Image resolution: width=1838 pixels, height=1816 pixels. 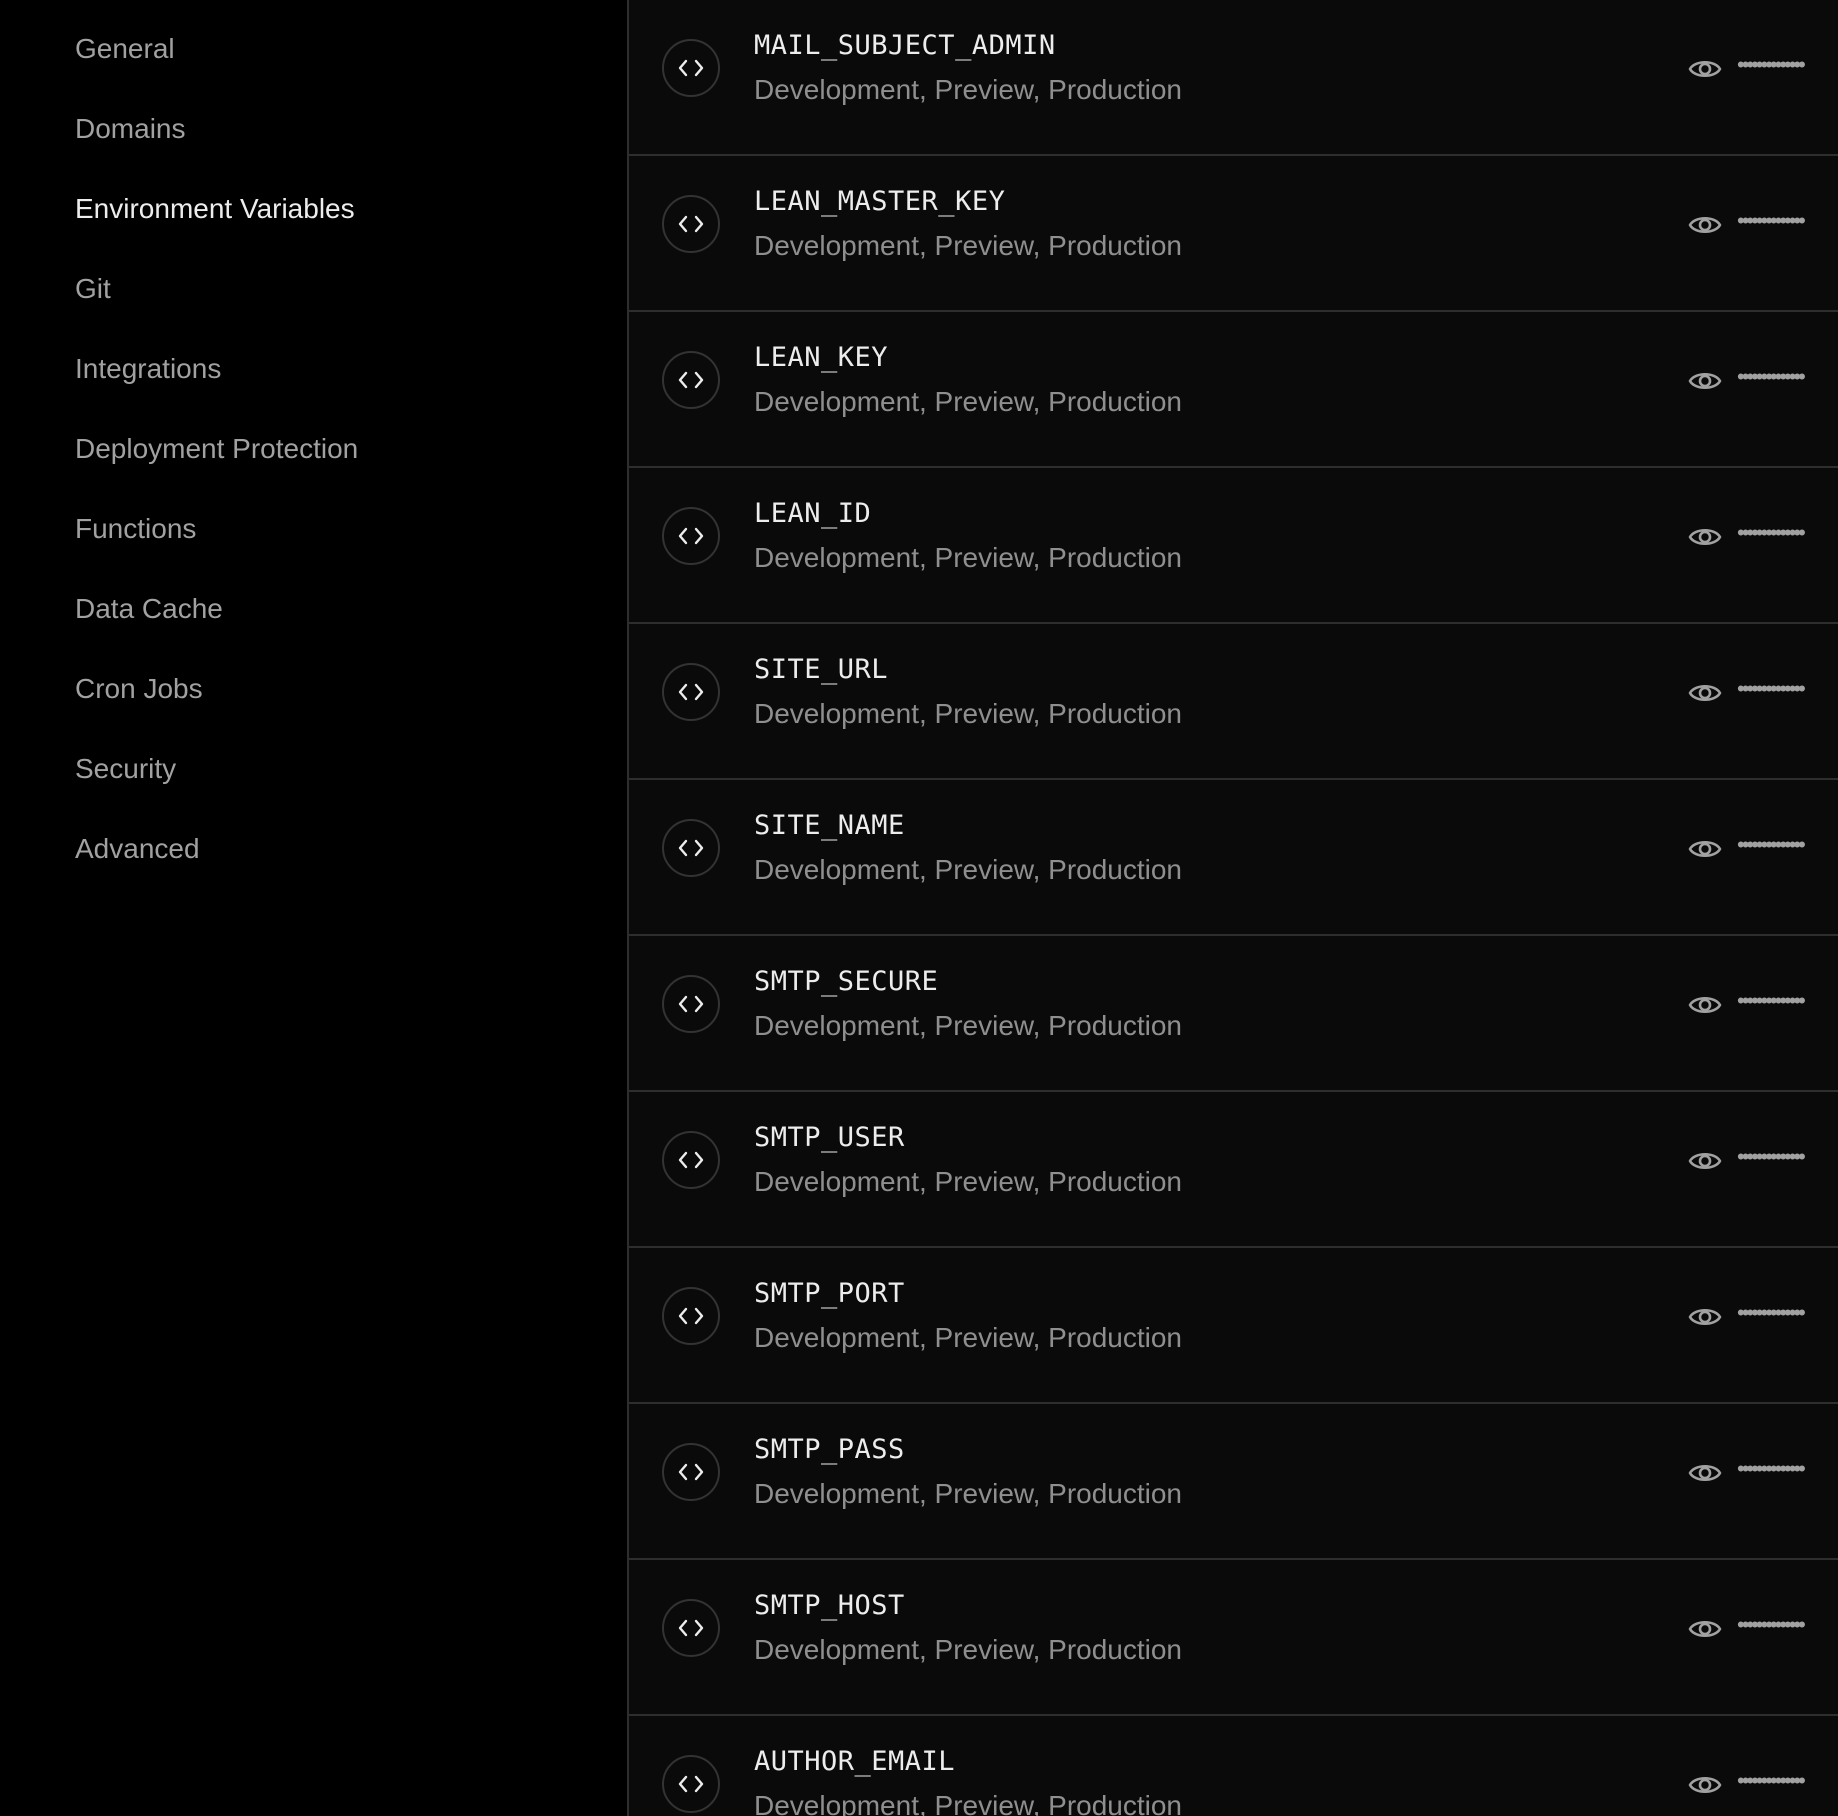 I want to click on env-var-name: LEAN_ID, so click(x=813, y=513).